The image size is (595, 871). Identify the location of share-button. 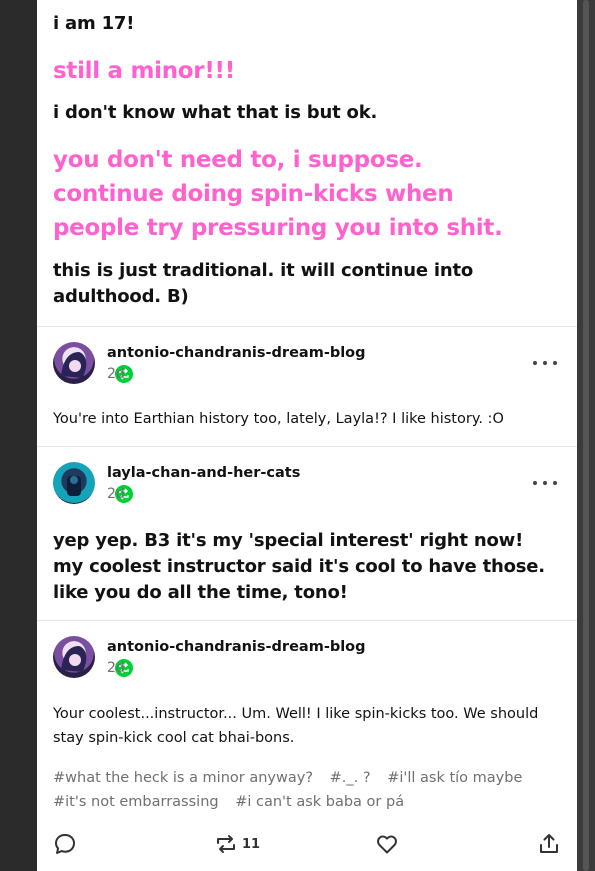
(549, 844).